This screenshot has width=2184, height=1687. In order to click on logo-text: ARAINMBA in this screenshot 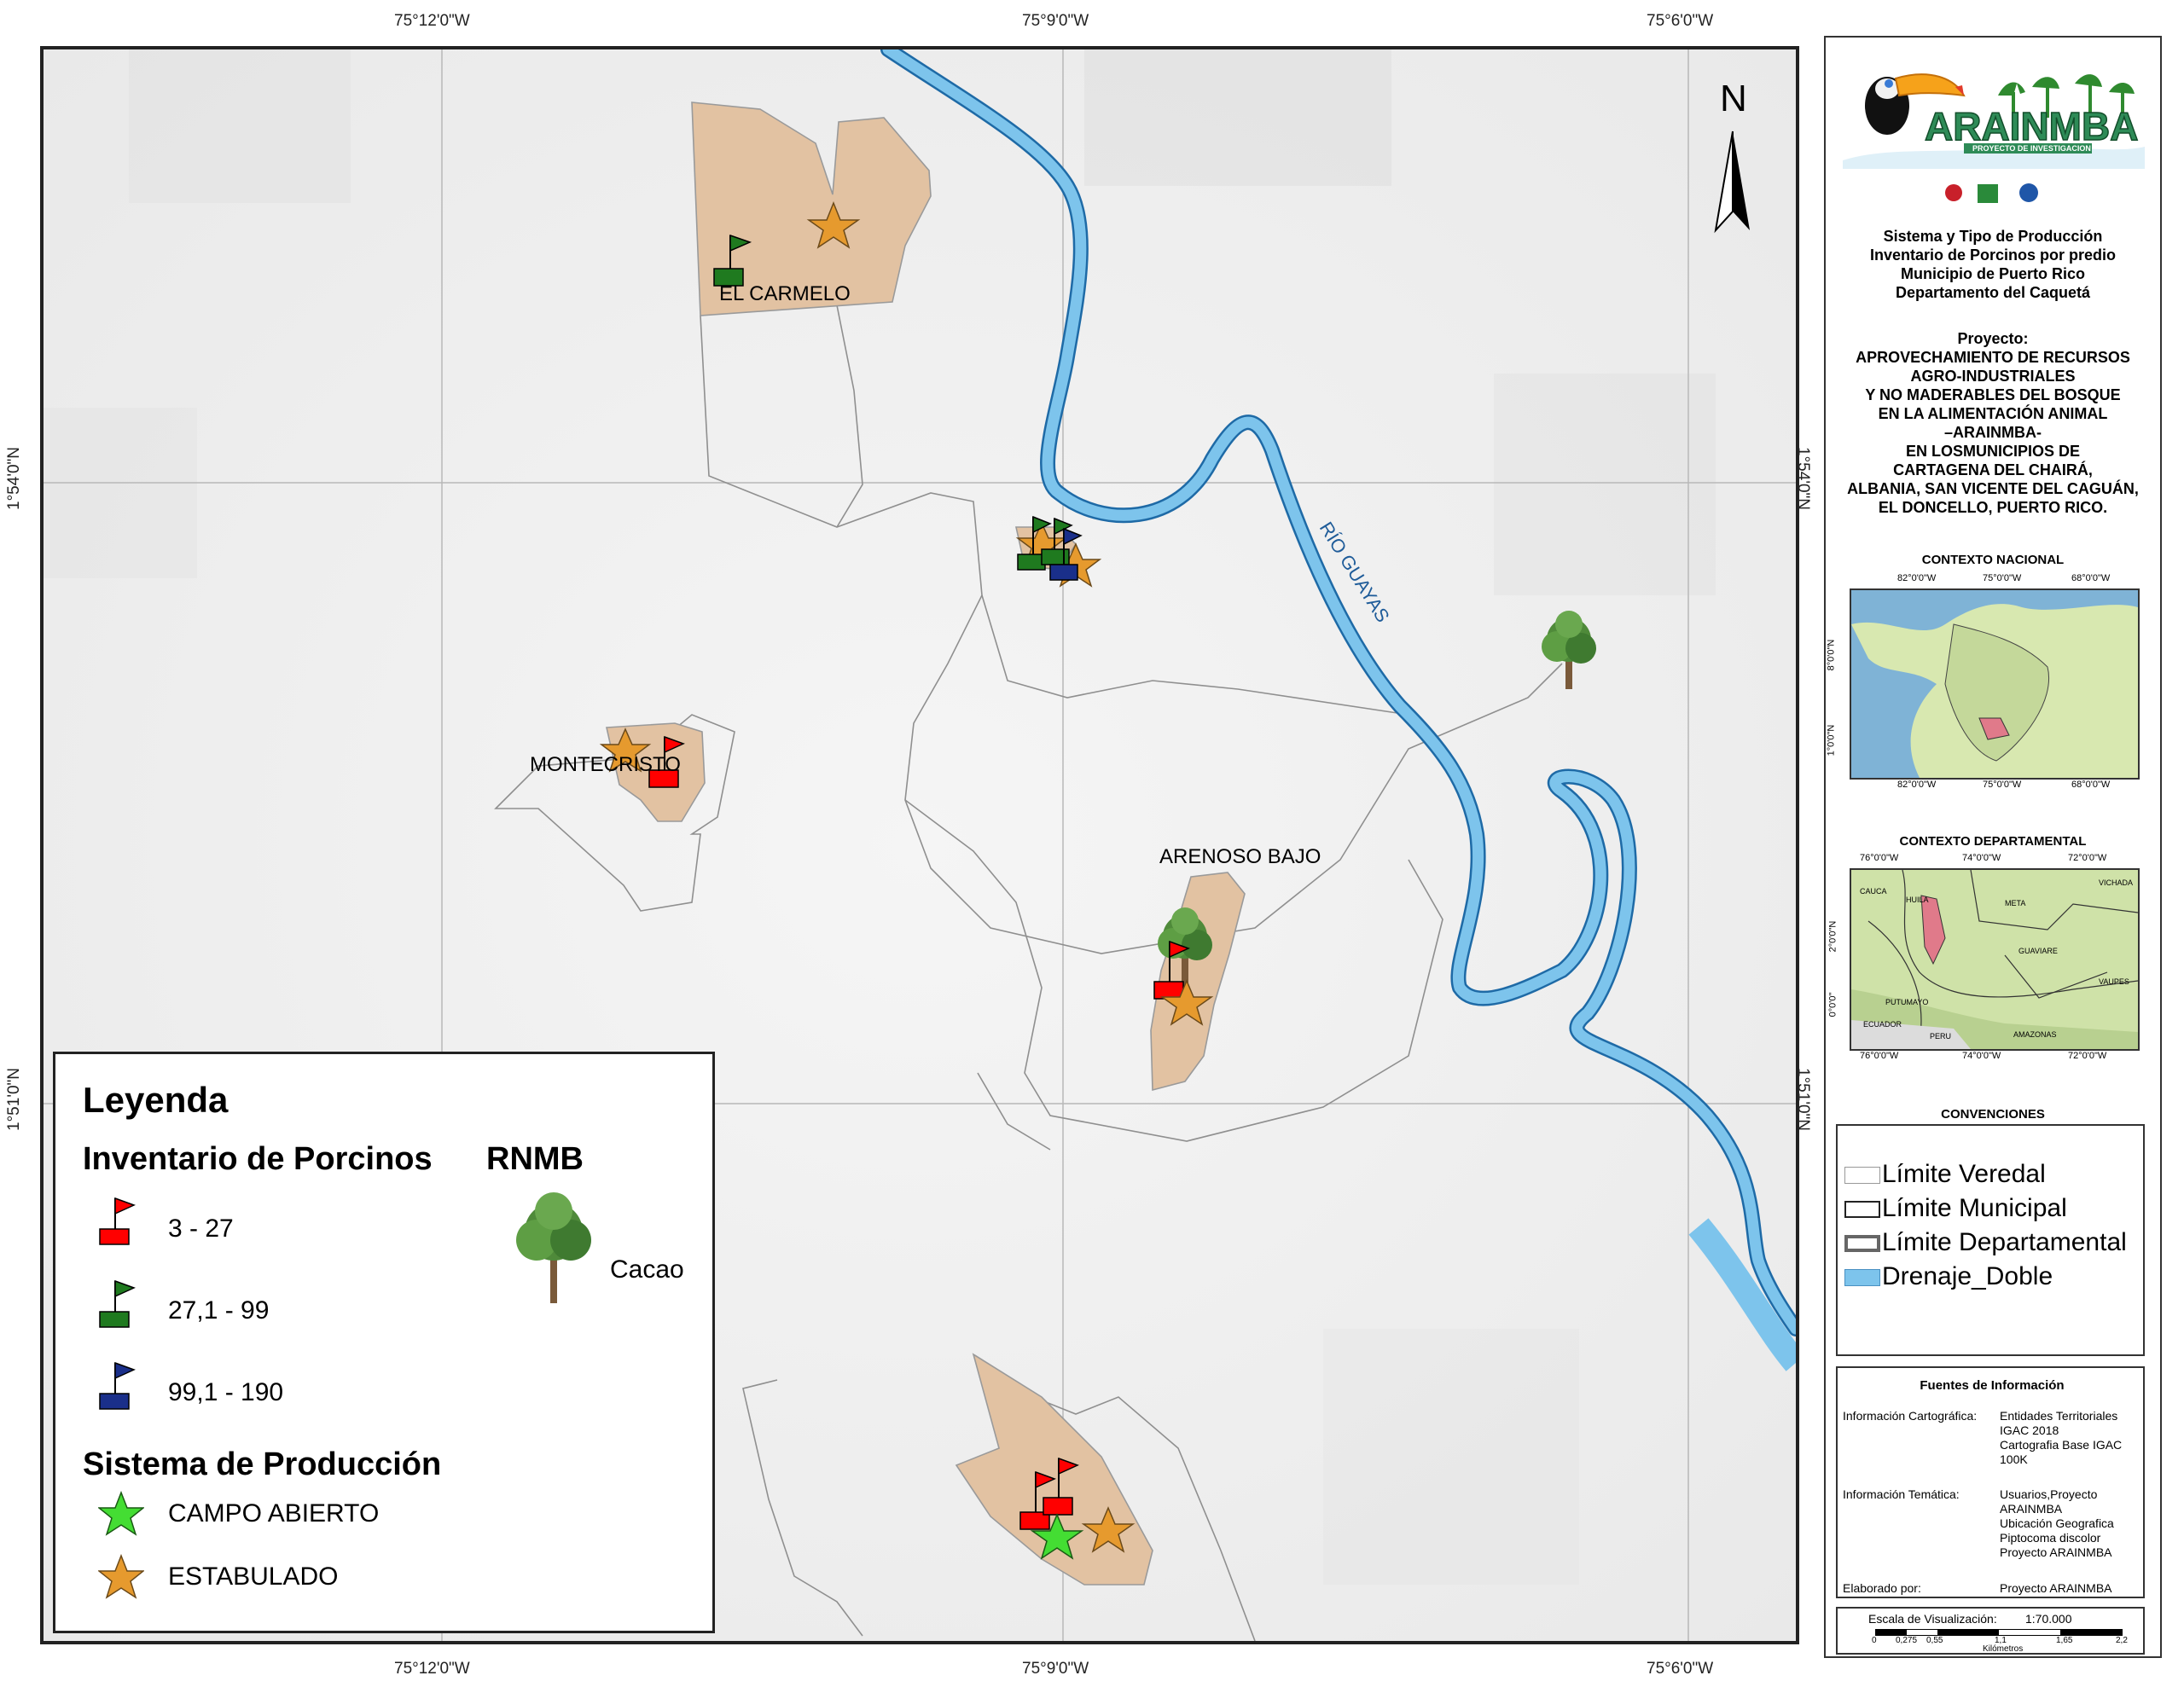, I will do `click(2031, 126)`.